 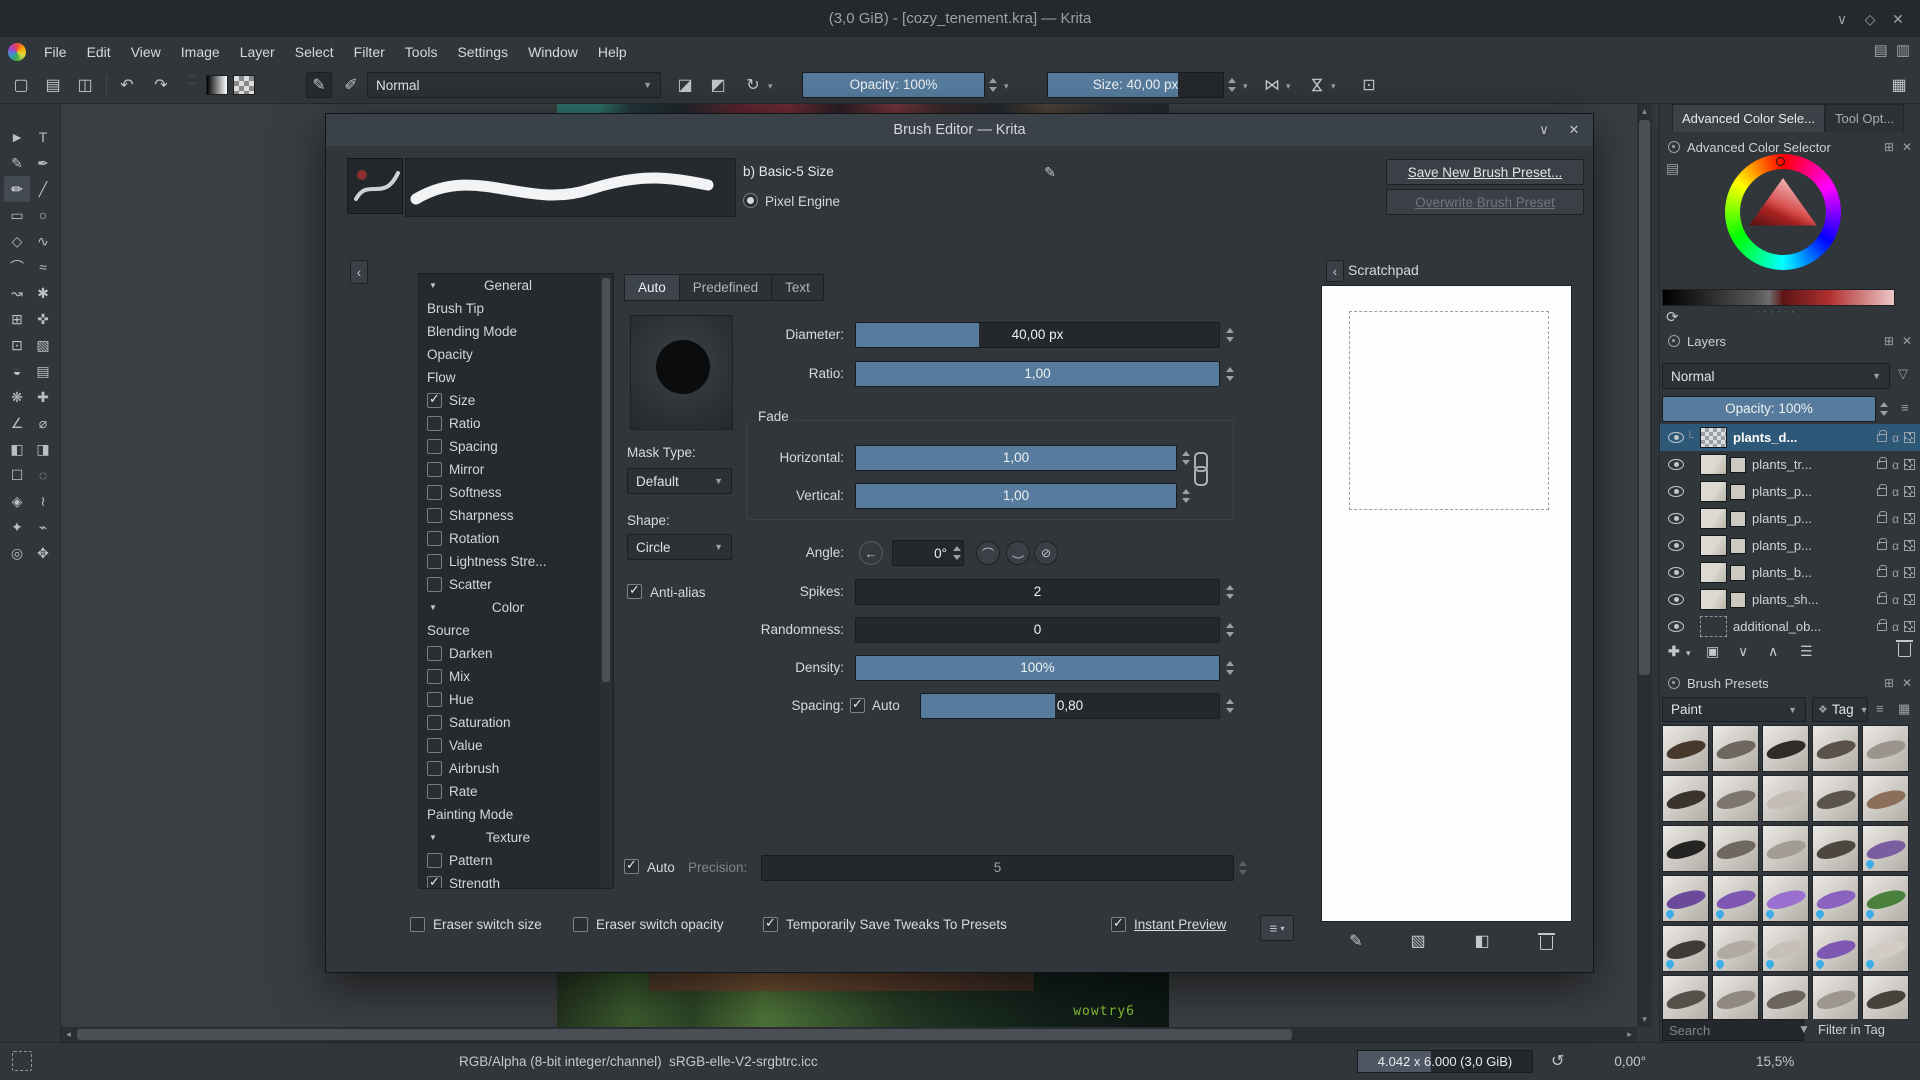 What do you see at coordinates (1544, 130) in the screenshot?
I see `shade-dialog-icon: ∨` at bounding box center [1544, 130].